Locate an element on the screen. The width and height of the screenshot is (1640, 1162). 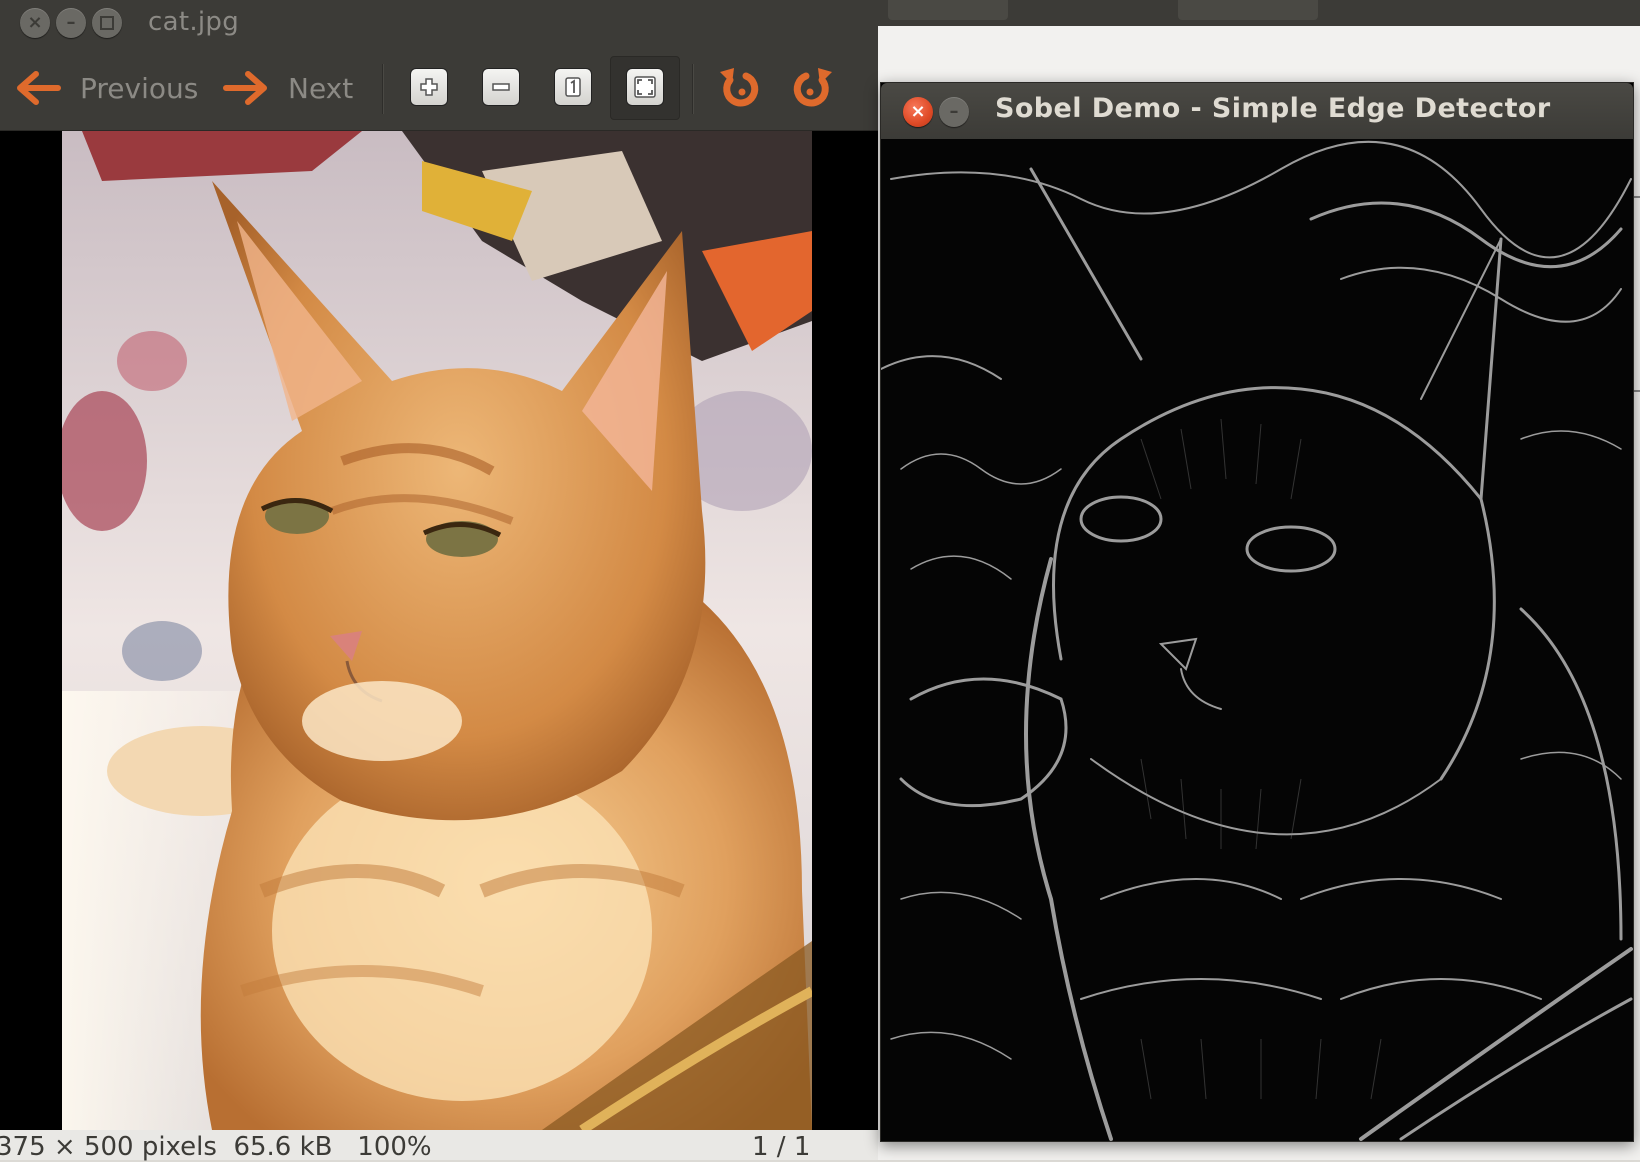
next-button: Next is located at coordinates (287, 88).